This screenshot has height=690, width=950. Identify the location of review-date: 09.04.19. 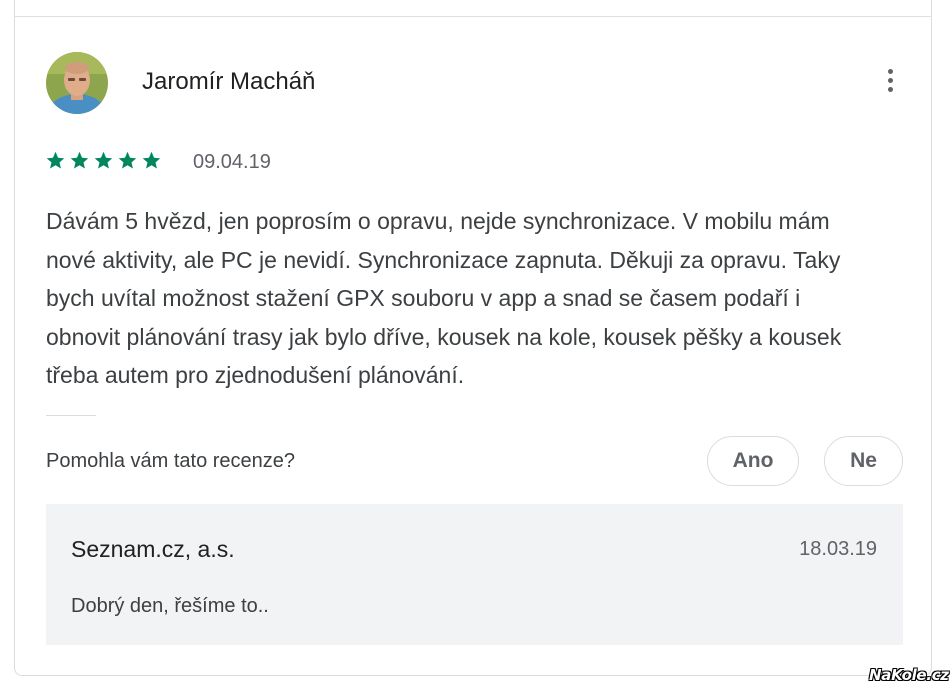
(232, 162).